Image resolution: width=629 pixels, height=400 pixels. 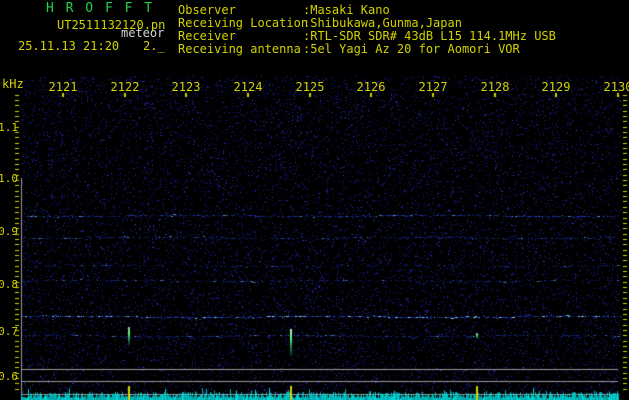 I want to click on app-title: H R O F F T, so click(x=100, y=8).